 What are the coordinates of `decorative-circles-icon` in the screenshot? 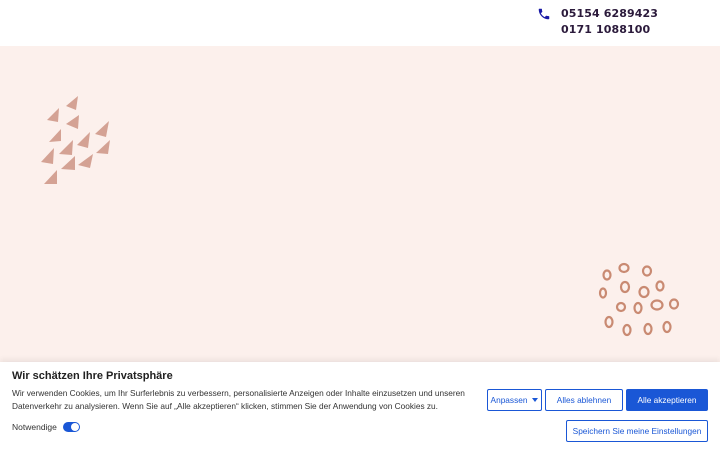 It's located at (639, 299).